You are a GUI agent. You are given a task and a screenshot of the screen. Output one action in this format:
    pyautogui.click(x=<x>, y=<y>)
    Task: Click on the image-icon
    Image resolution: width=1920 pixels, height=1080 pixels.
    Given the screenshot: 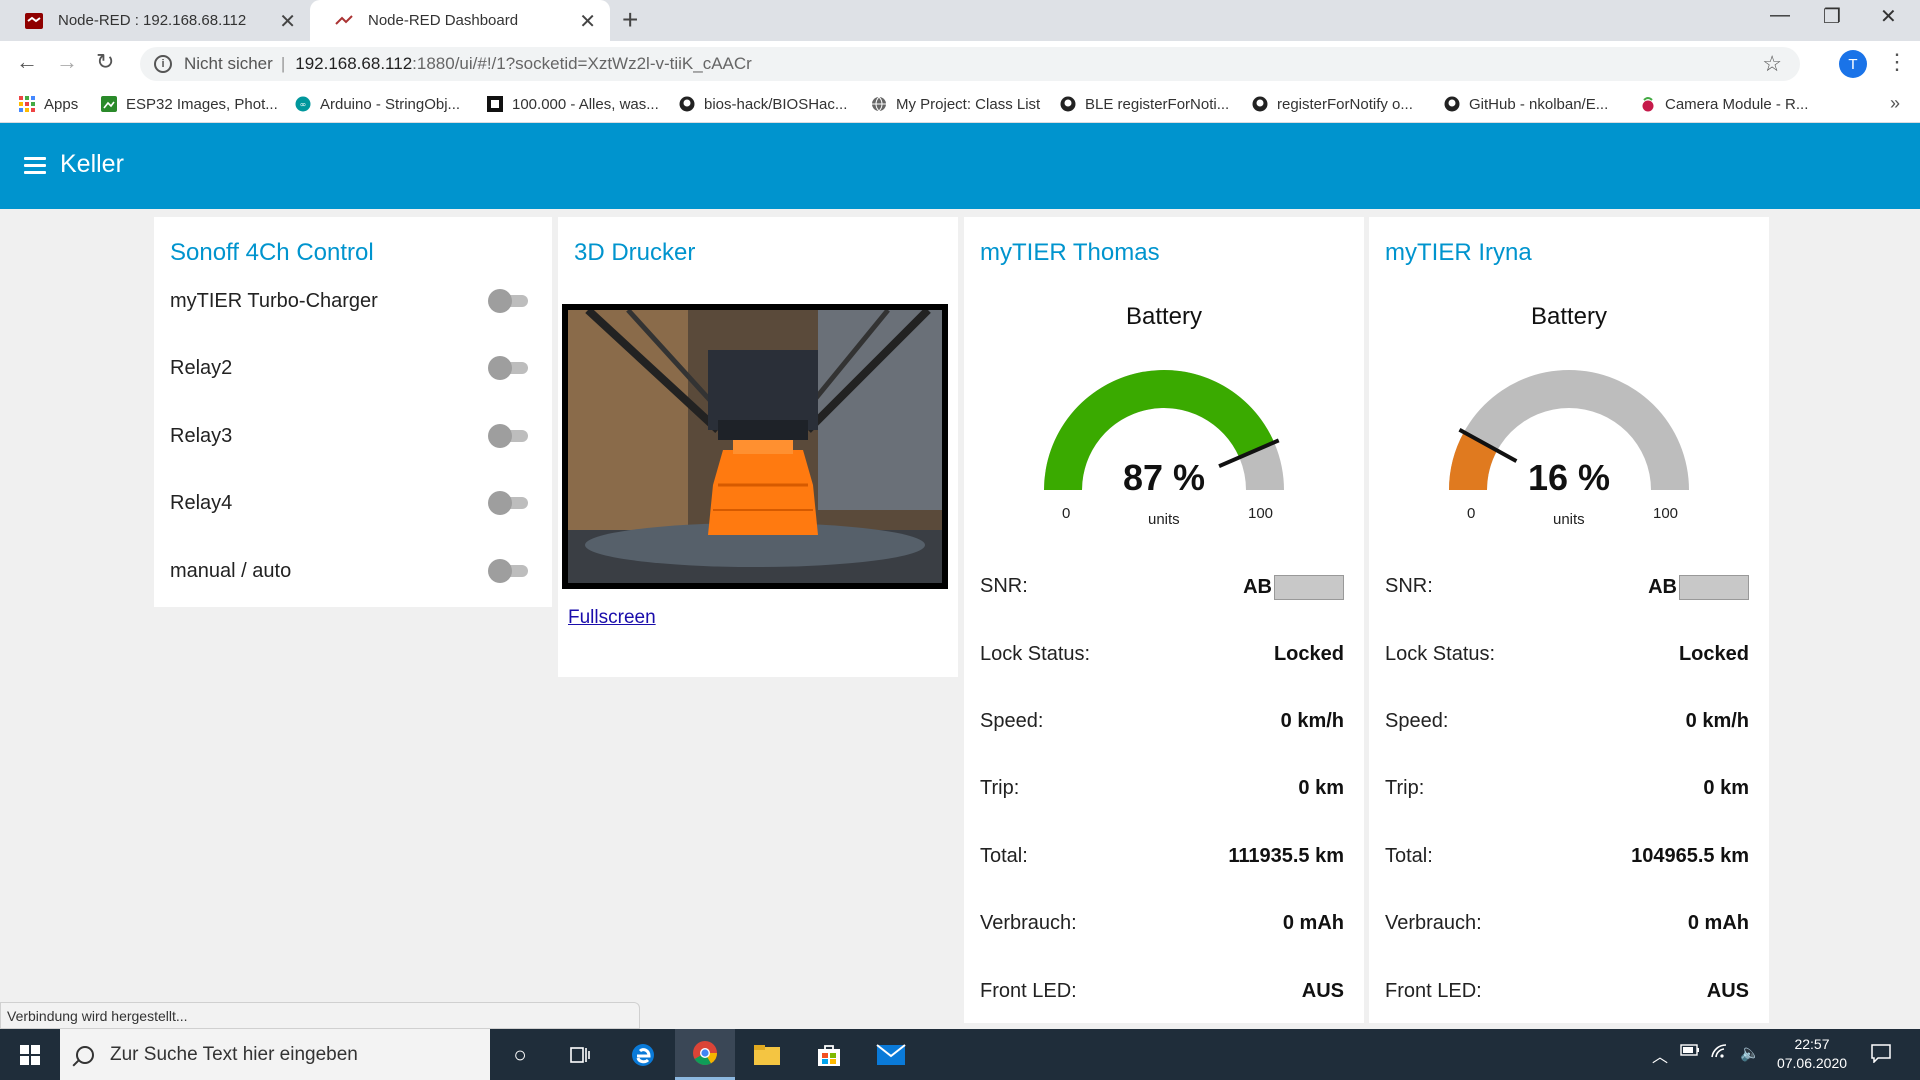 What is the action you would take?
    pyautogui.click(x=109, y=104)
    